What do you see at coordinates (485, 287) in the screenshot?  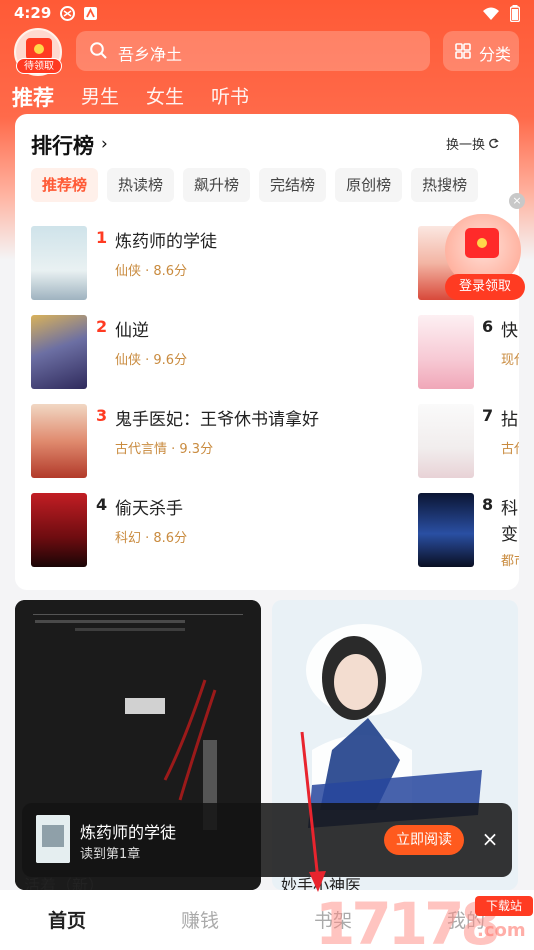 I see `login-reward-label: 登录领取` at bounding box center [485, 287].